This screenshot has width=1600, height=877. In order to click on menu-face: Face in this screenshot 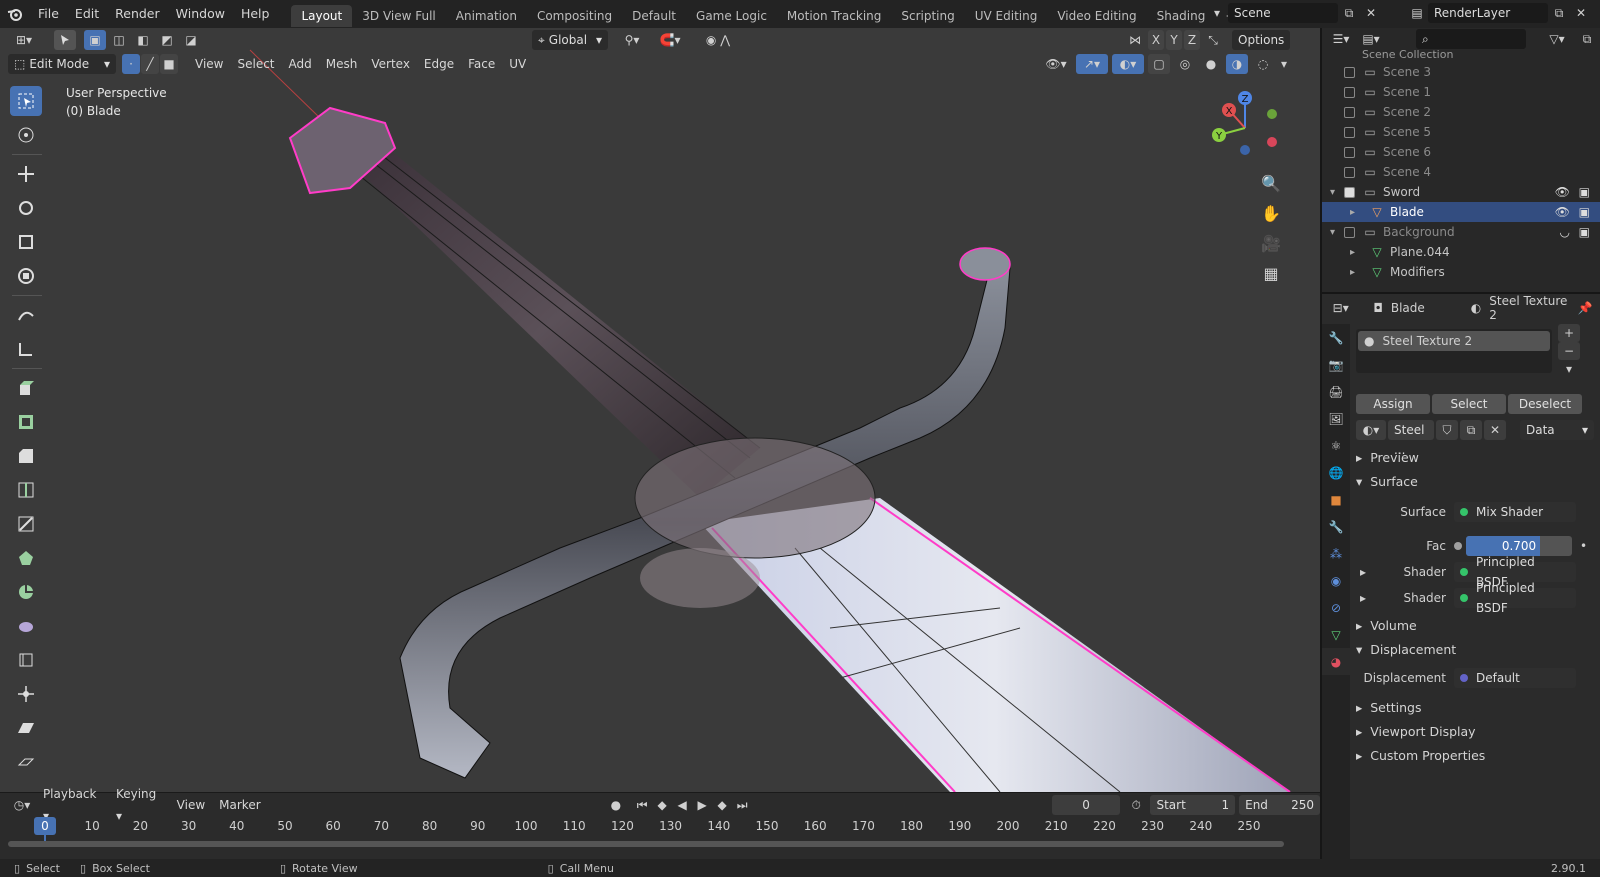, I will do `click(481, 64)`.